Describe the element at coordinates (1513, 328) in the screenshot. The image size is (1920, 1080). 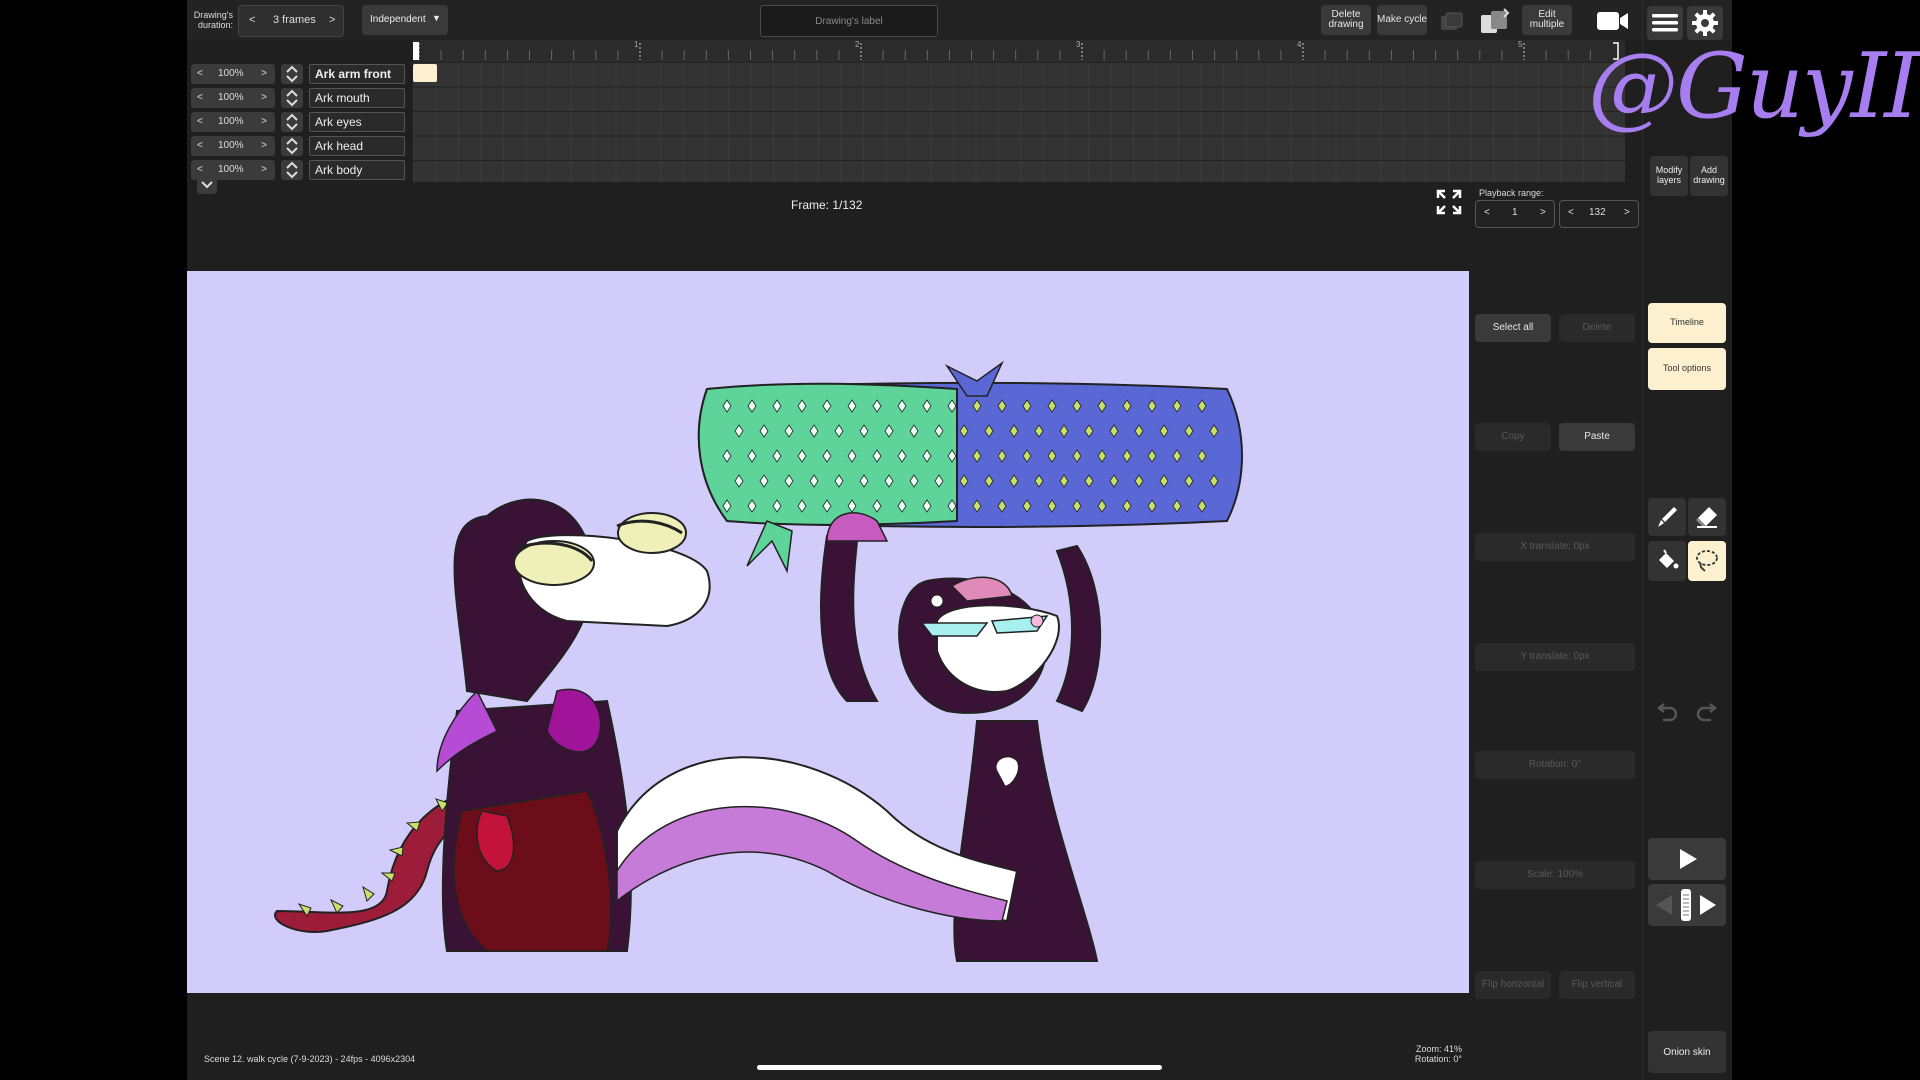
I see `select-all-button: Select all` at that location.